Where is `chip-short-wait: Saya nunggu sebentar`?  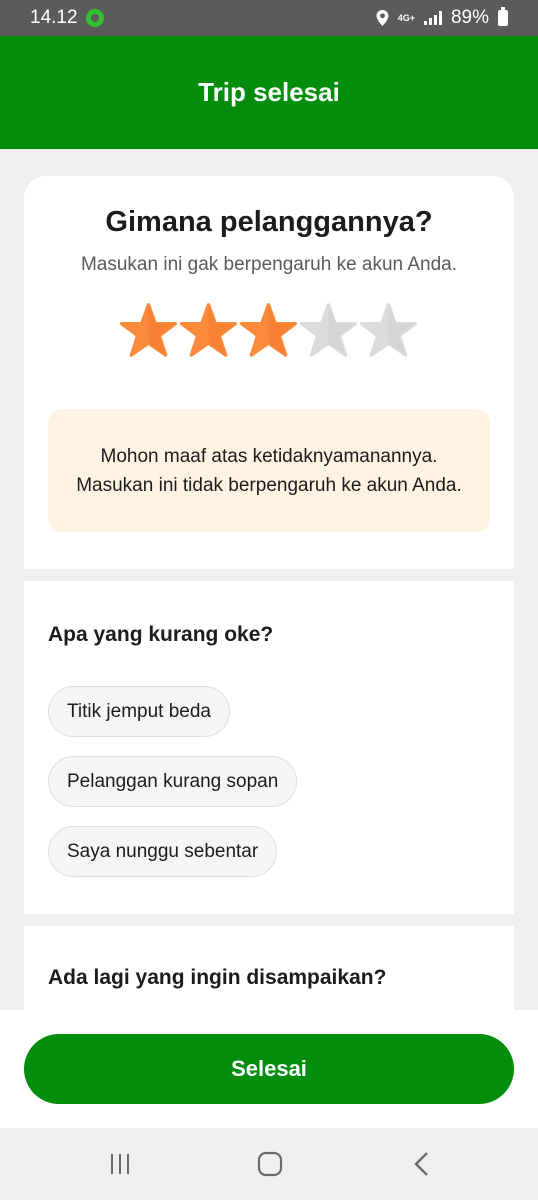
chip-short-wait: Saya nunggu sebentar is located at coordinates (163, 851).